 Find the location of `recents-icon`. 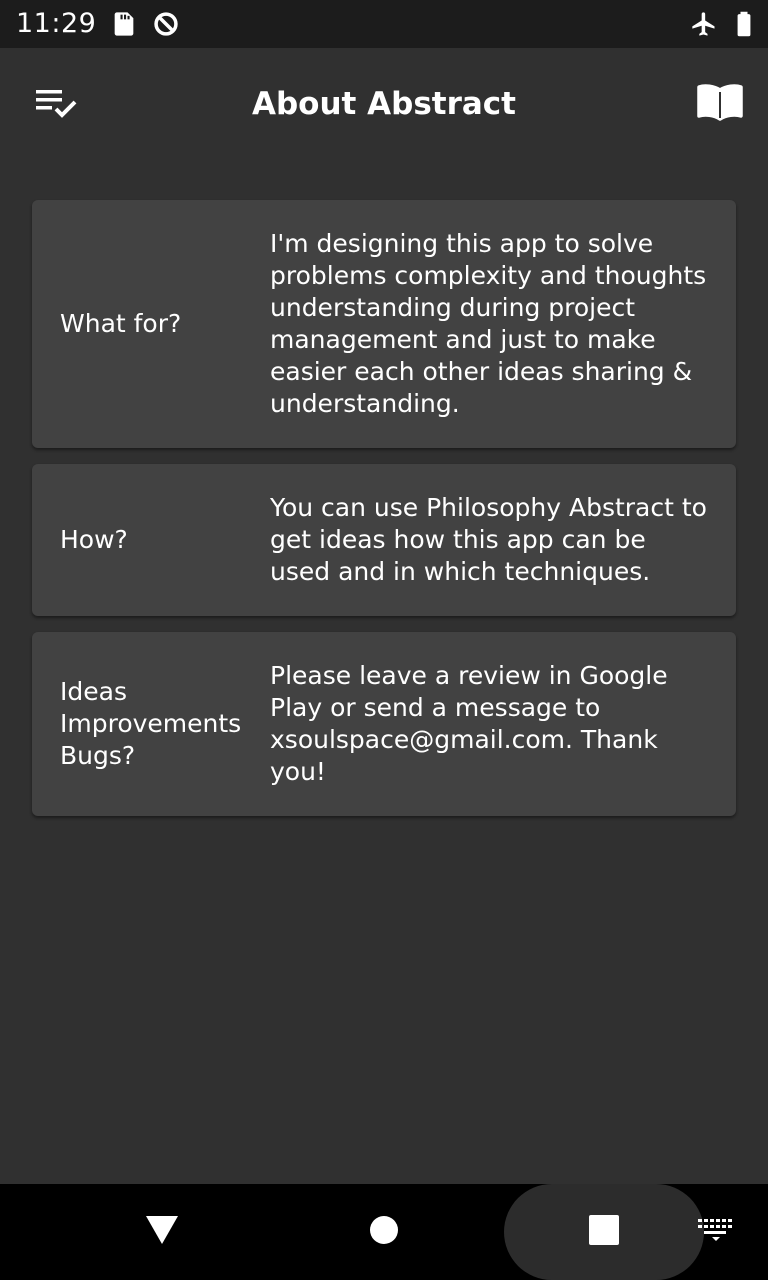

recents-icon is located at coordinates (604, 1232).